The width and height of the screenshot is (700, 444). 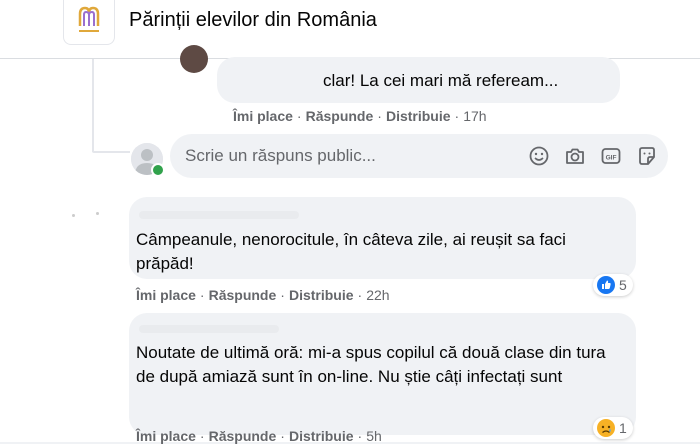 What do you see at coordinates (89, 19) in the screenshot?
I see `group-logo-icon` at bounding box center [89, 19].